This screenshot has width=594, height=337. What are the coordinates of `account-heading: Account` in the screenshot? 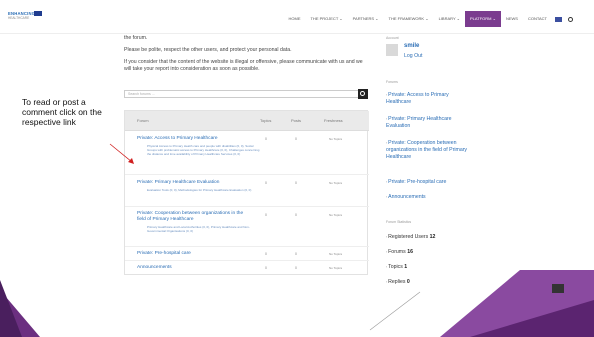 It's located at (392, 38).